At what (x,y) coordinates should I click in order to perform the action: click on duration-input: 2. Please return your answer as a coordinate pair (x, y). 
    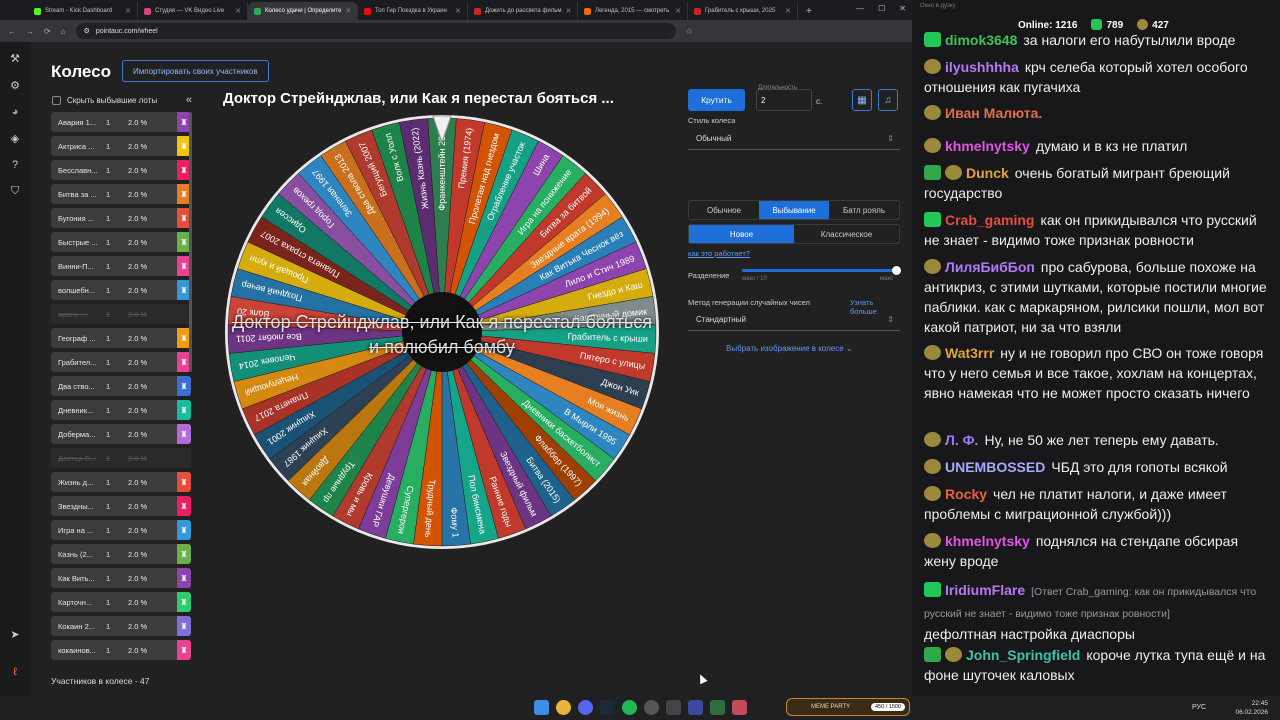
    Looking at the image, I should click on (784, 100).